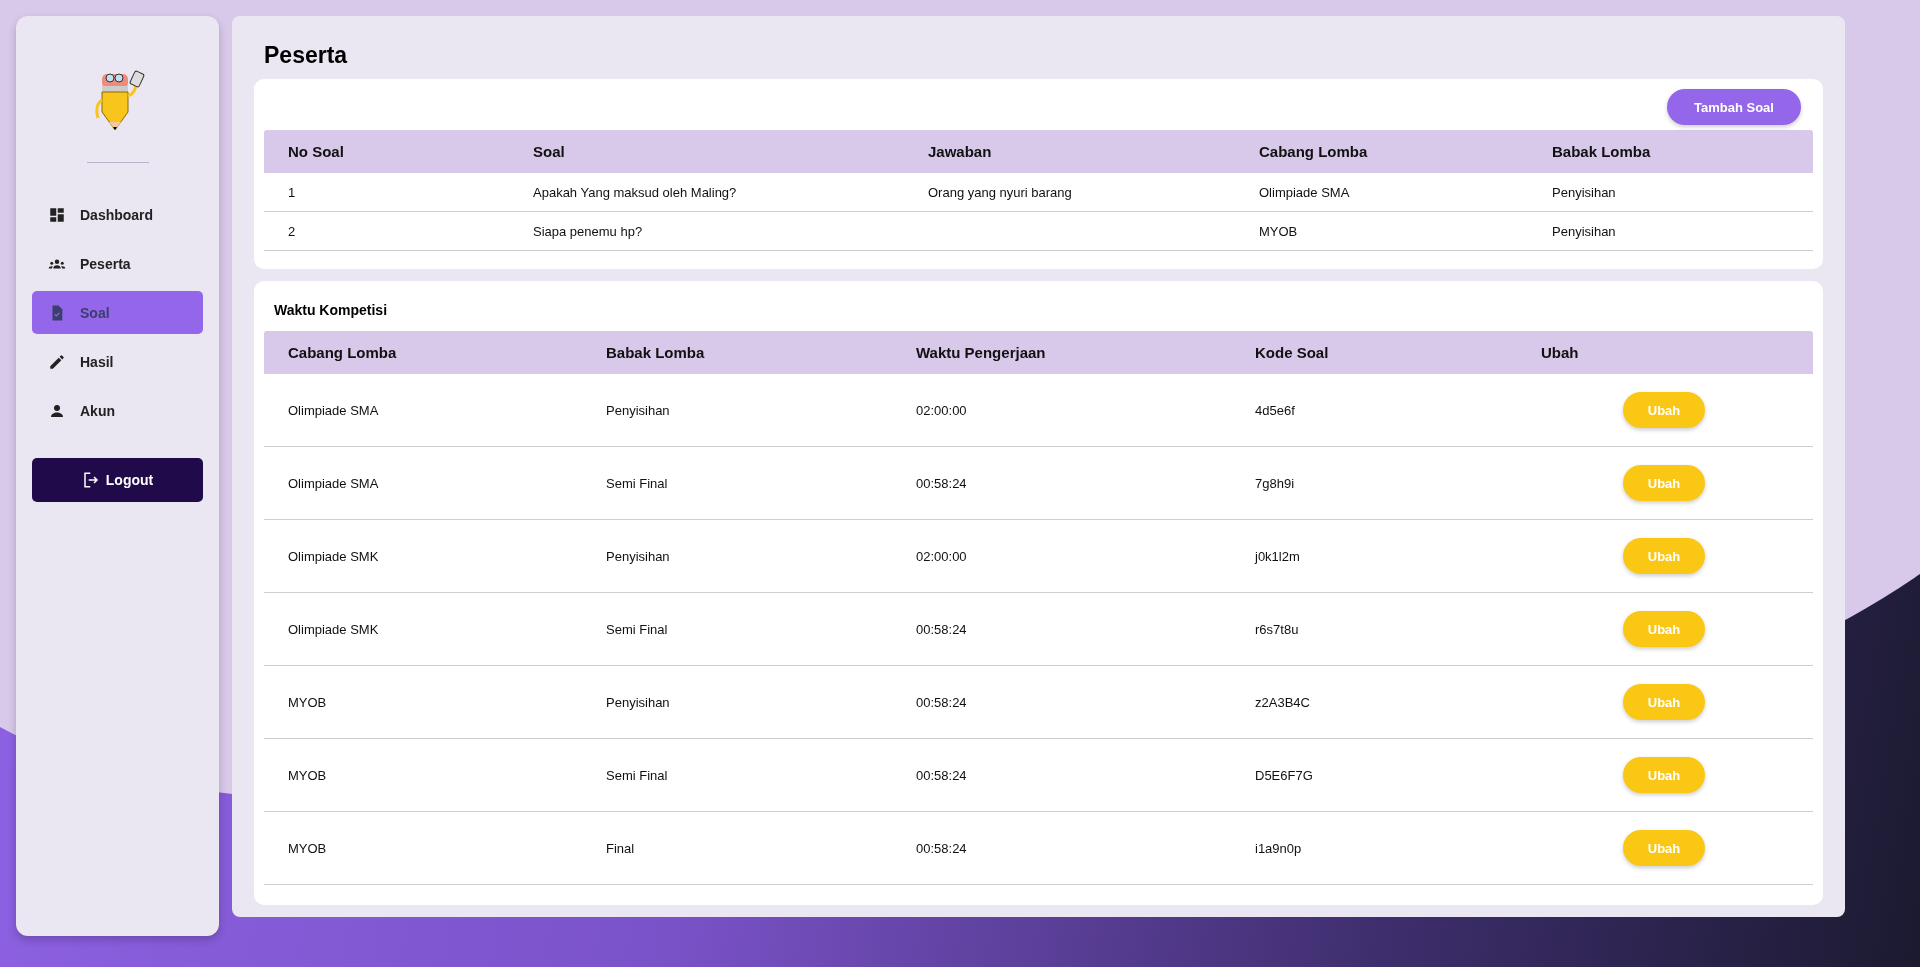 This screenshot has height=967, width=1920. Describe the element at coordinates (306, 55) in the screenshot. I see `page-title: Peserta` at that location.